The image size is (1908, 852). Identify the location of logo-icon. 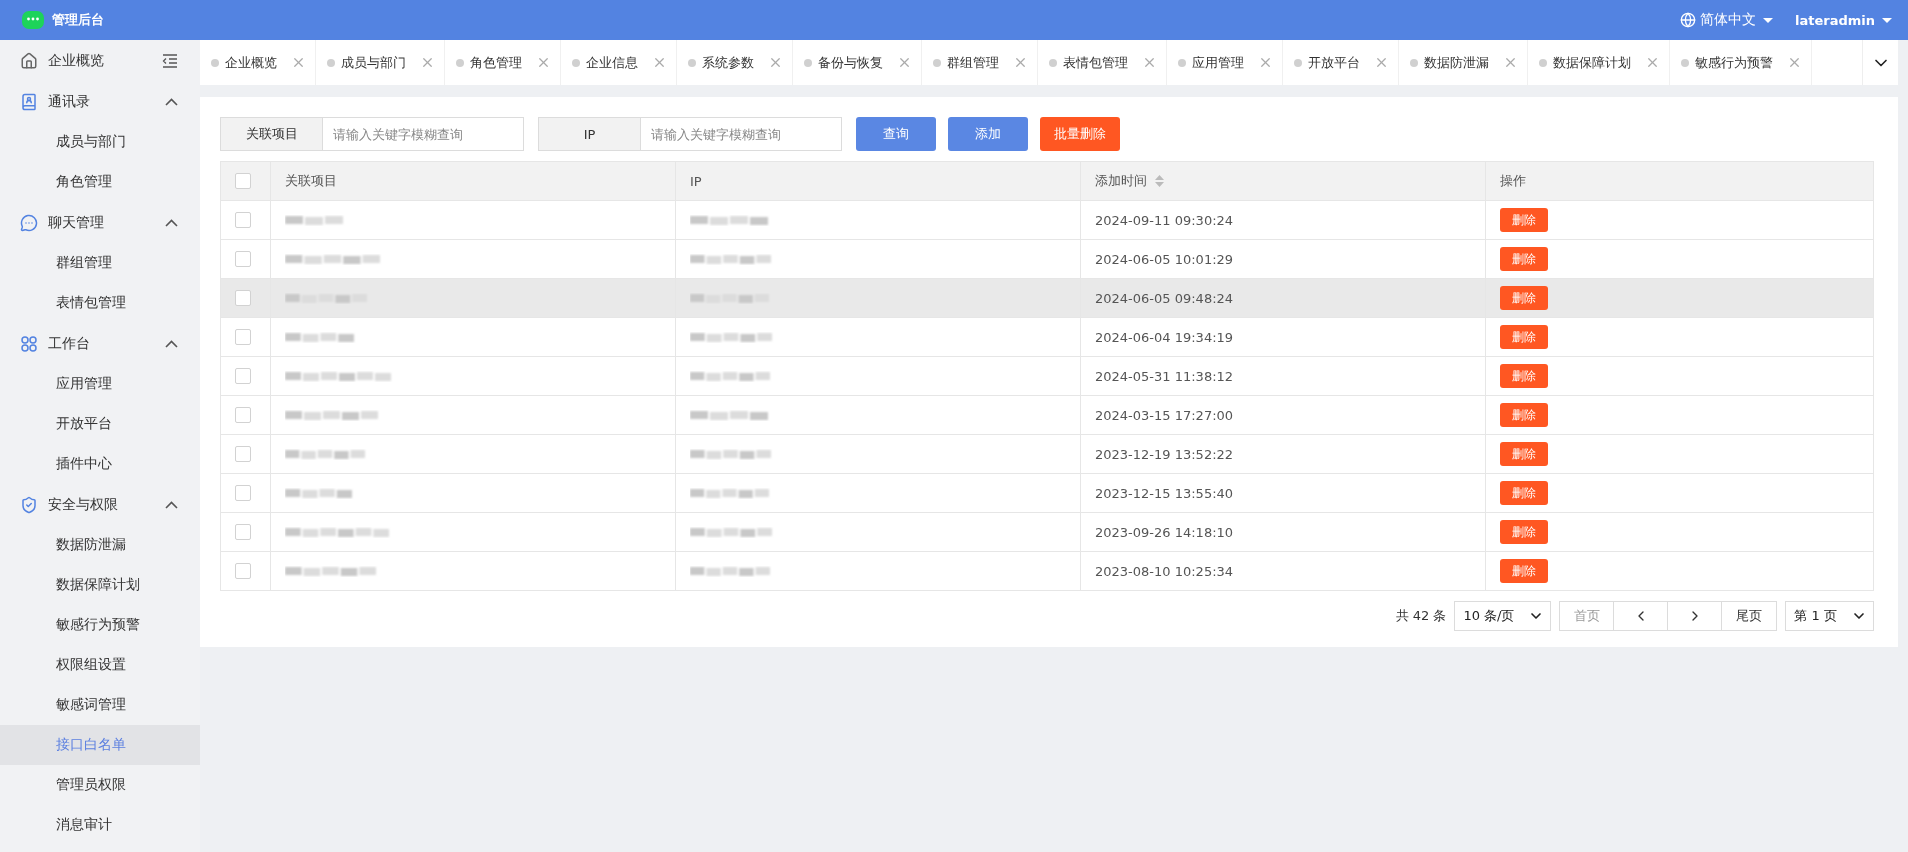
(33, 20).